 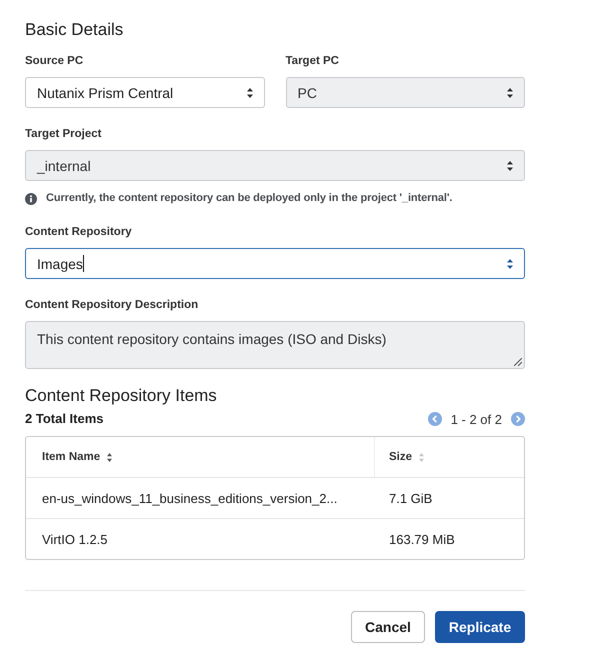 I want to click on replicate-button: Replicate, so click(x=480, y=627).